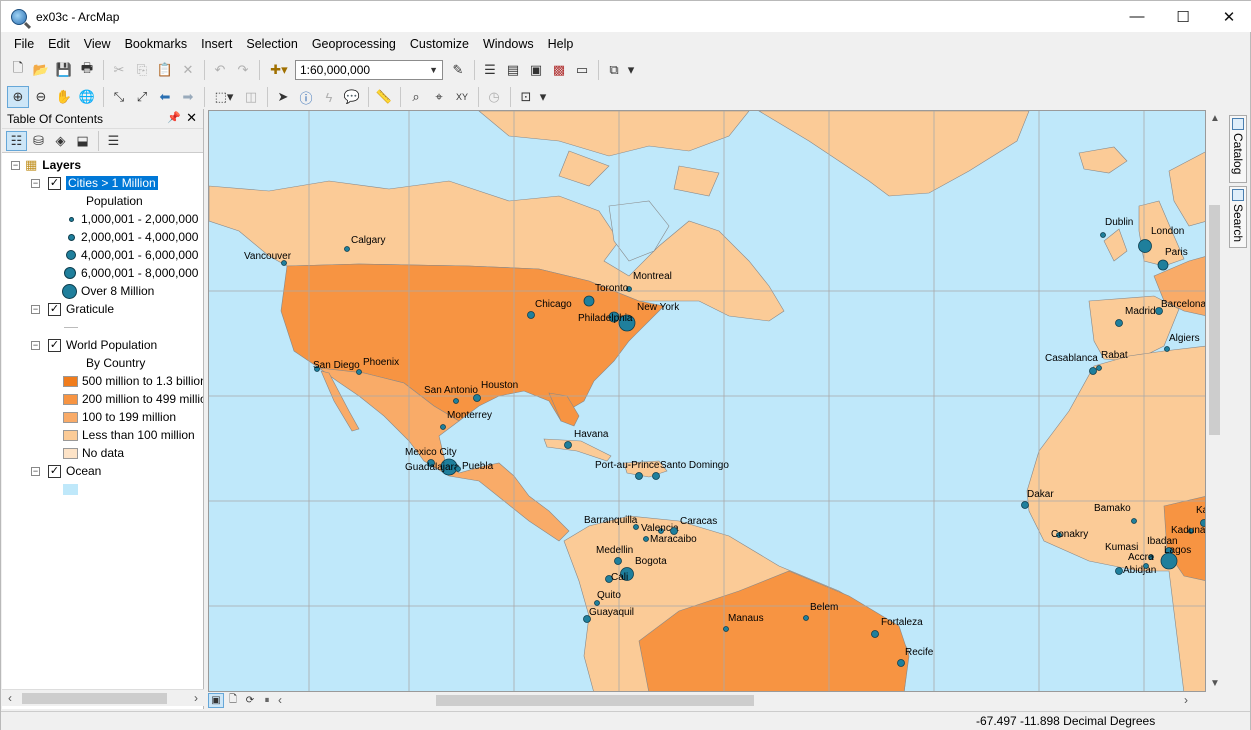  What do you see at coordinates (369, 70) in the screenshot?
I see `map-scale-combo: 1:60,000,000 ▼` at bounding box center [369, 70].